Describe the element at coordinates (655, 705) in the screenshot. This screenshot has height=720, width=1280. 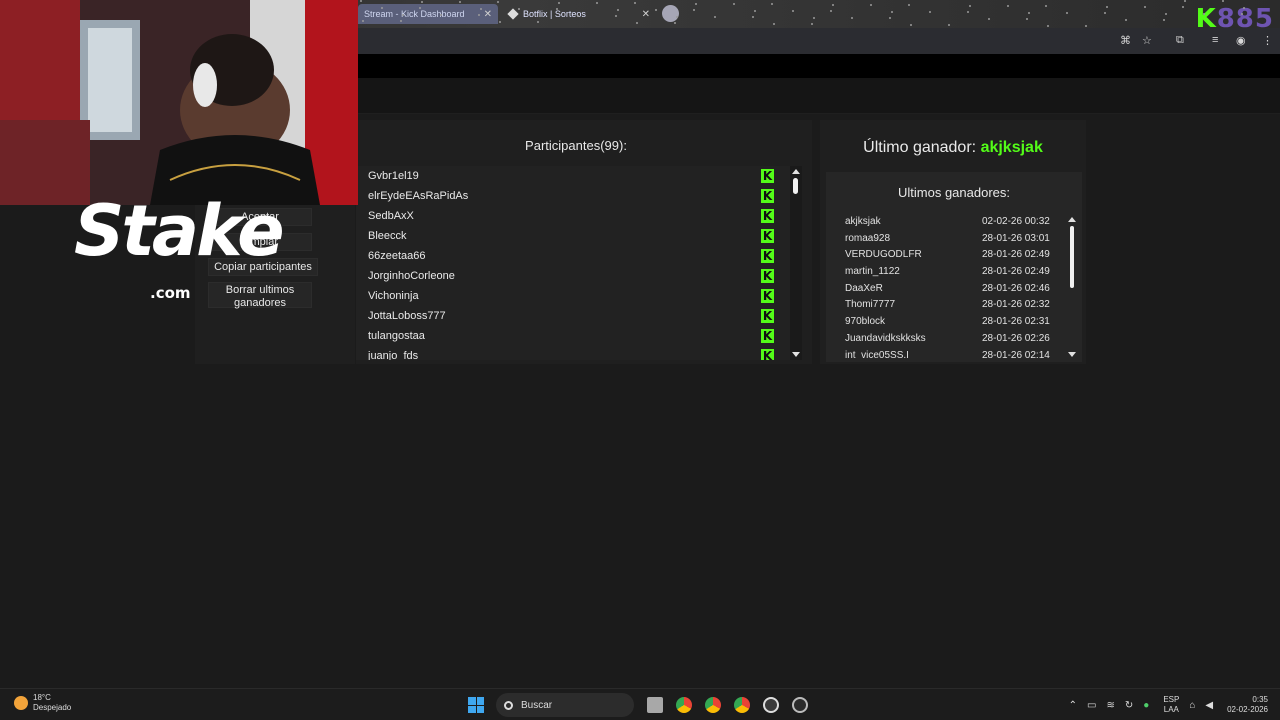
I see `task-view-icon` at that location.